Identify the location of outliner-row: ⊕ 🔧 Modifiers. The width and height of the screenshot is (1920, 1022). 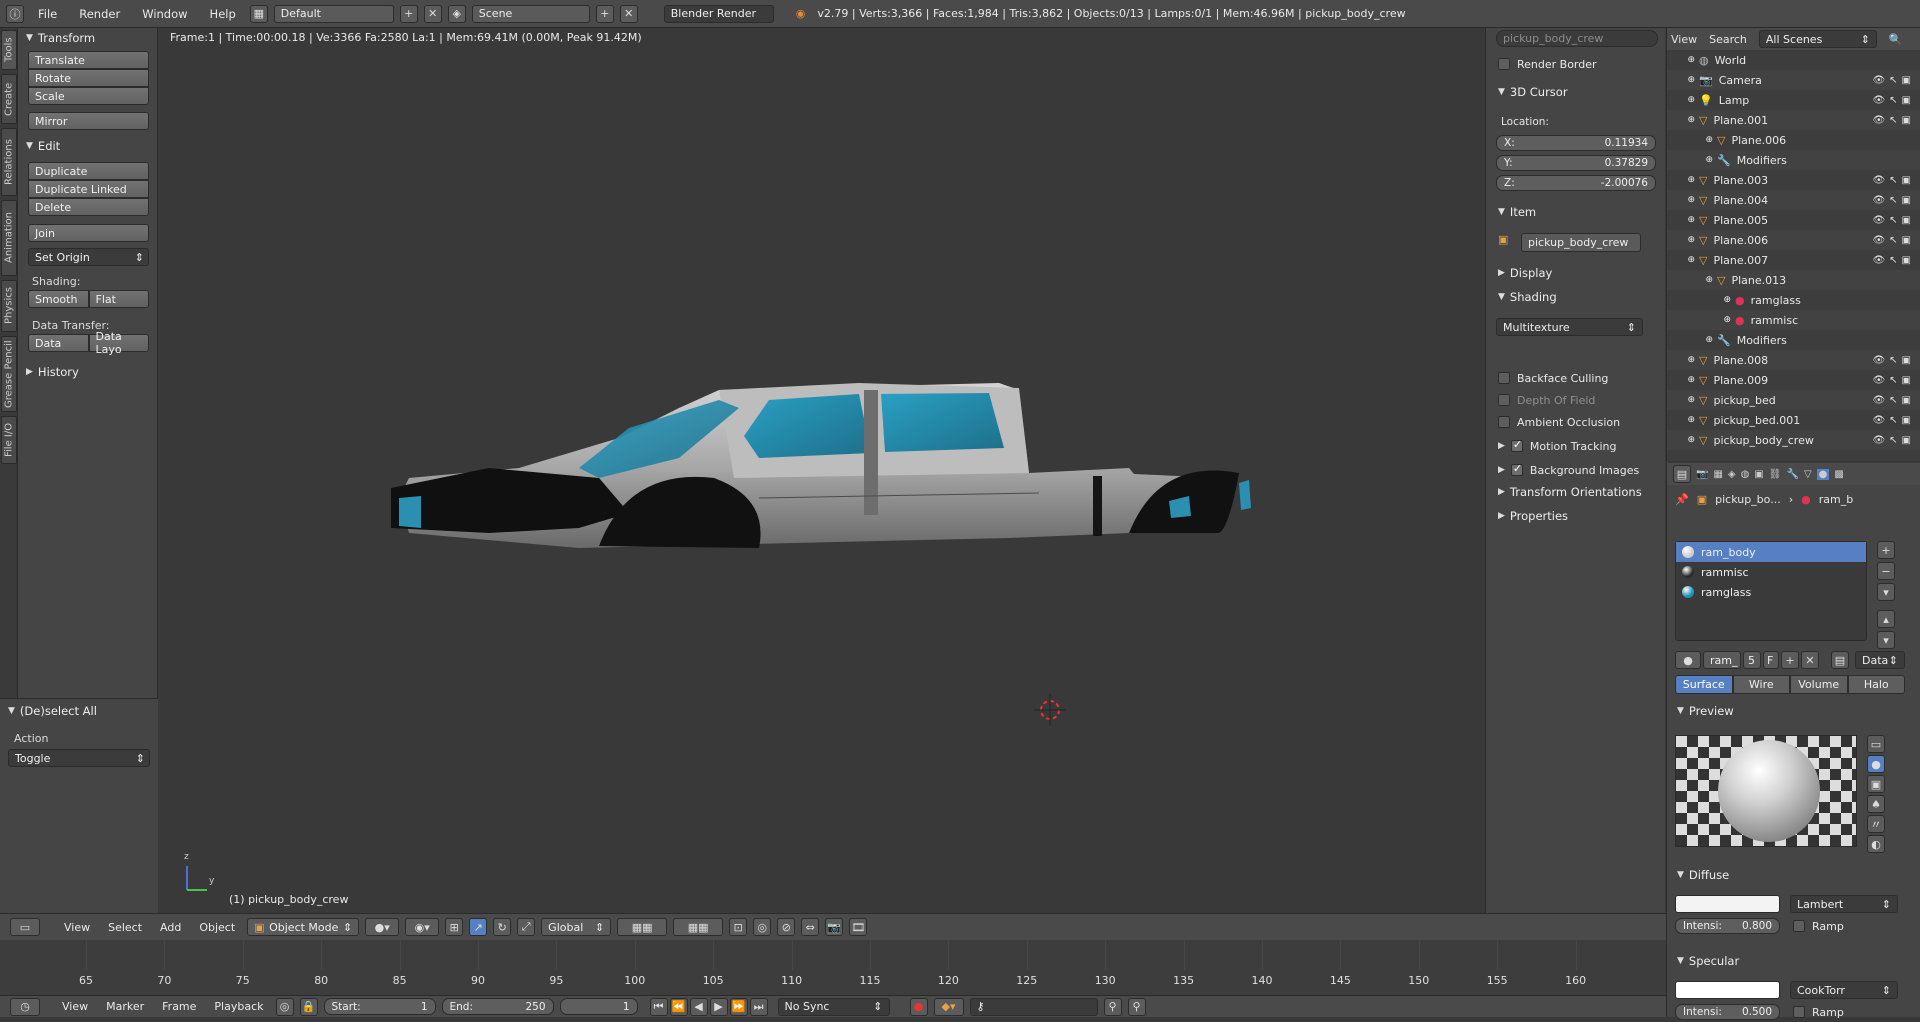
(1793, 340).